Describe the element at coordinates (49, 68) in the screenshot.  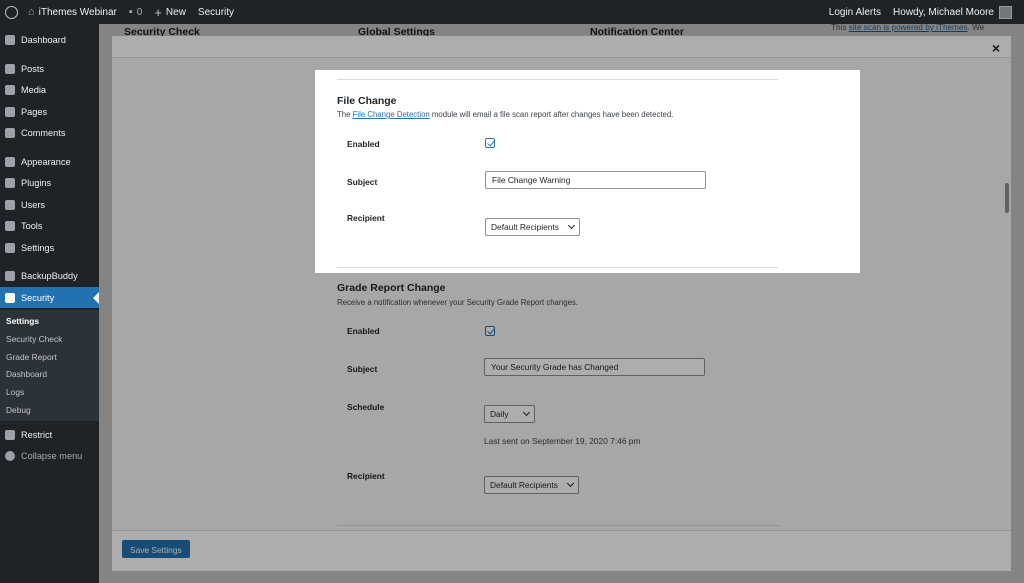
I see `menu-item-posts: Posts` at that location.